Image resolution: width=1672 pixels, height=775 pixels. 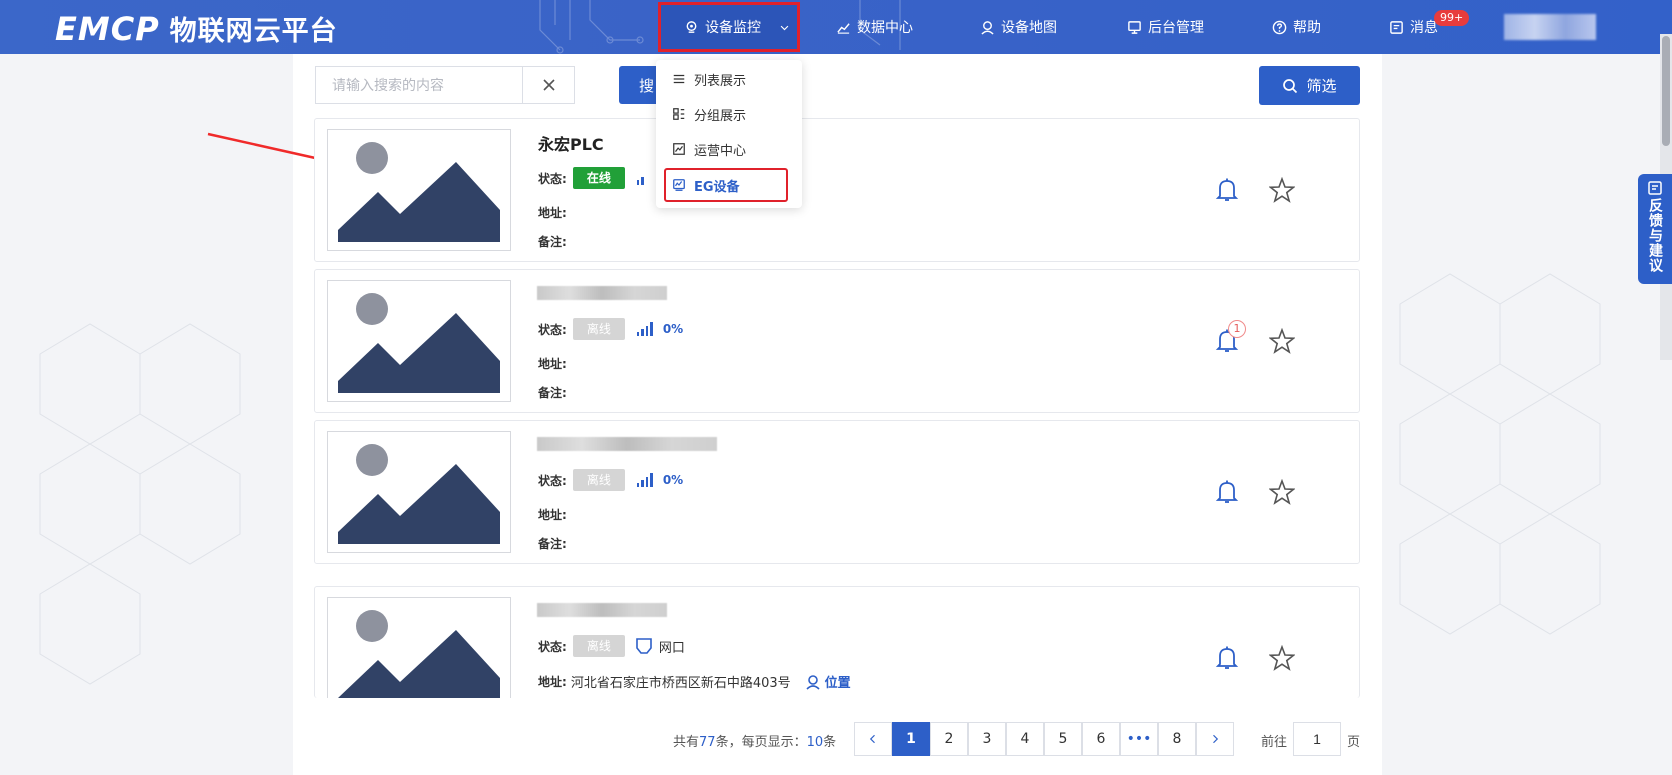 I want to click on chevron-down-icon, so click(x=784, y=27).